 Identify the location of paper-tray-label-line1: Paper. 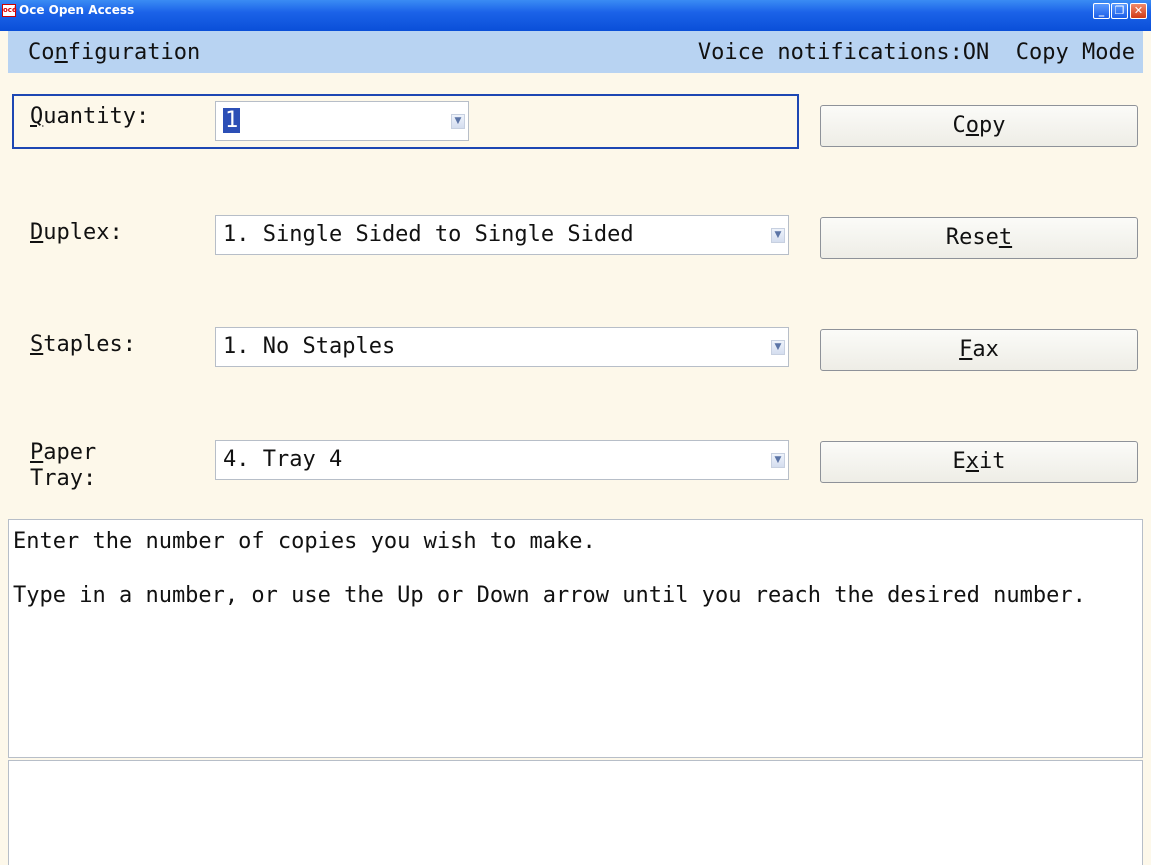
(63, 453).